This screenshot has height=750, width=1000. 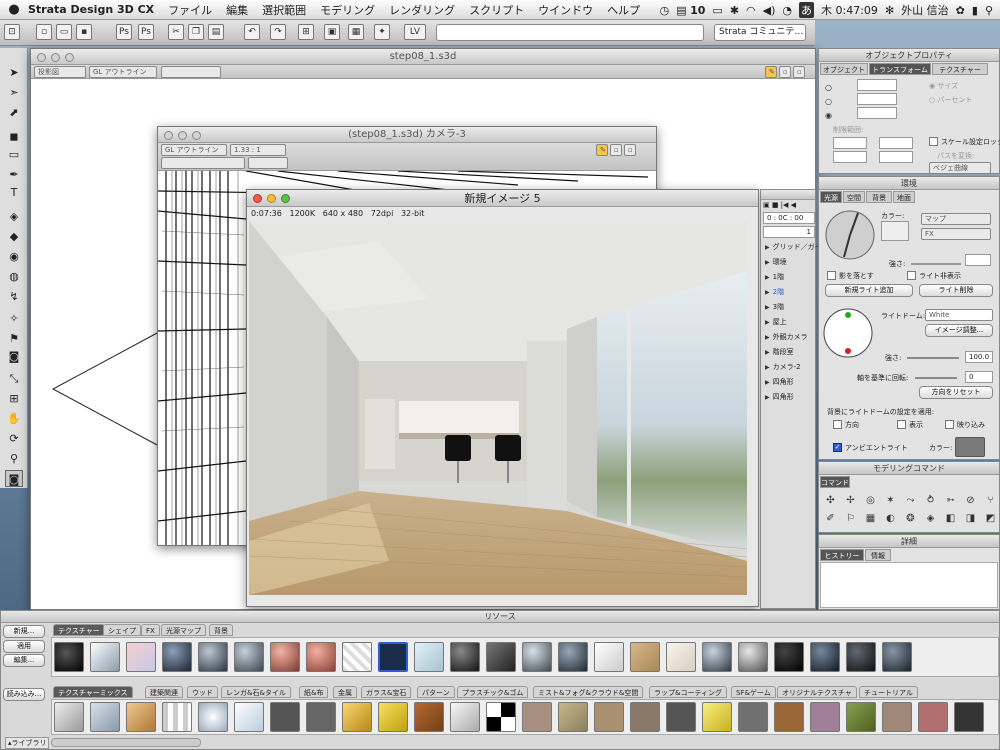 What do you see at coordinates (91, 9) in the screenshot?
I see `app-menu: Strata Design 3D CX` at bounding box center [91, 9].